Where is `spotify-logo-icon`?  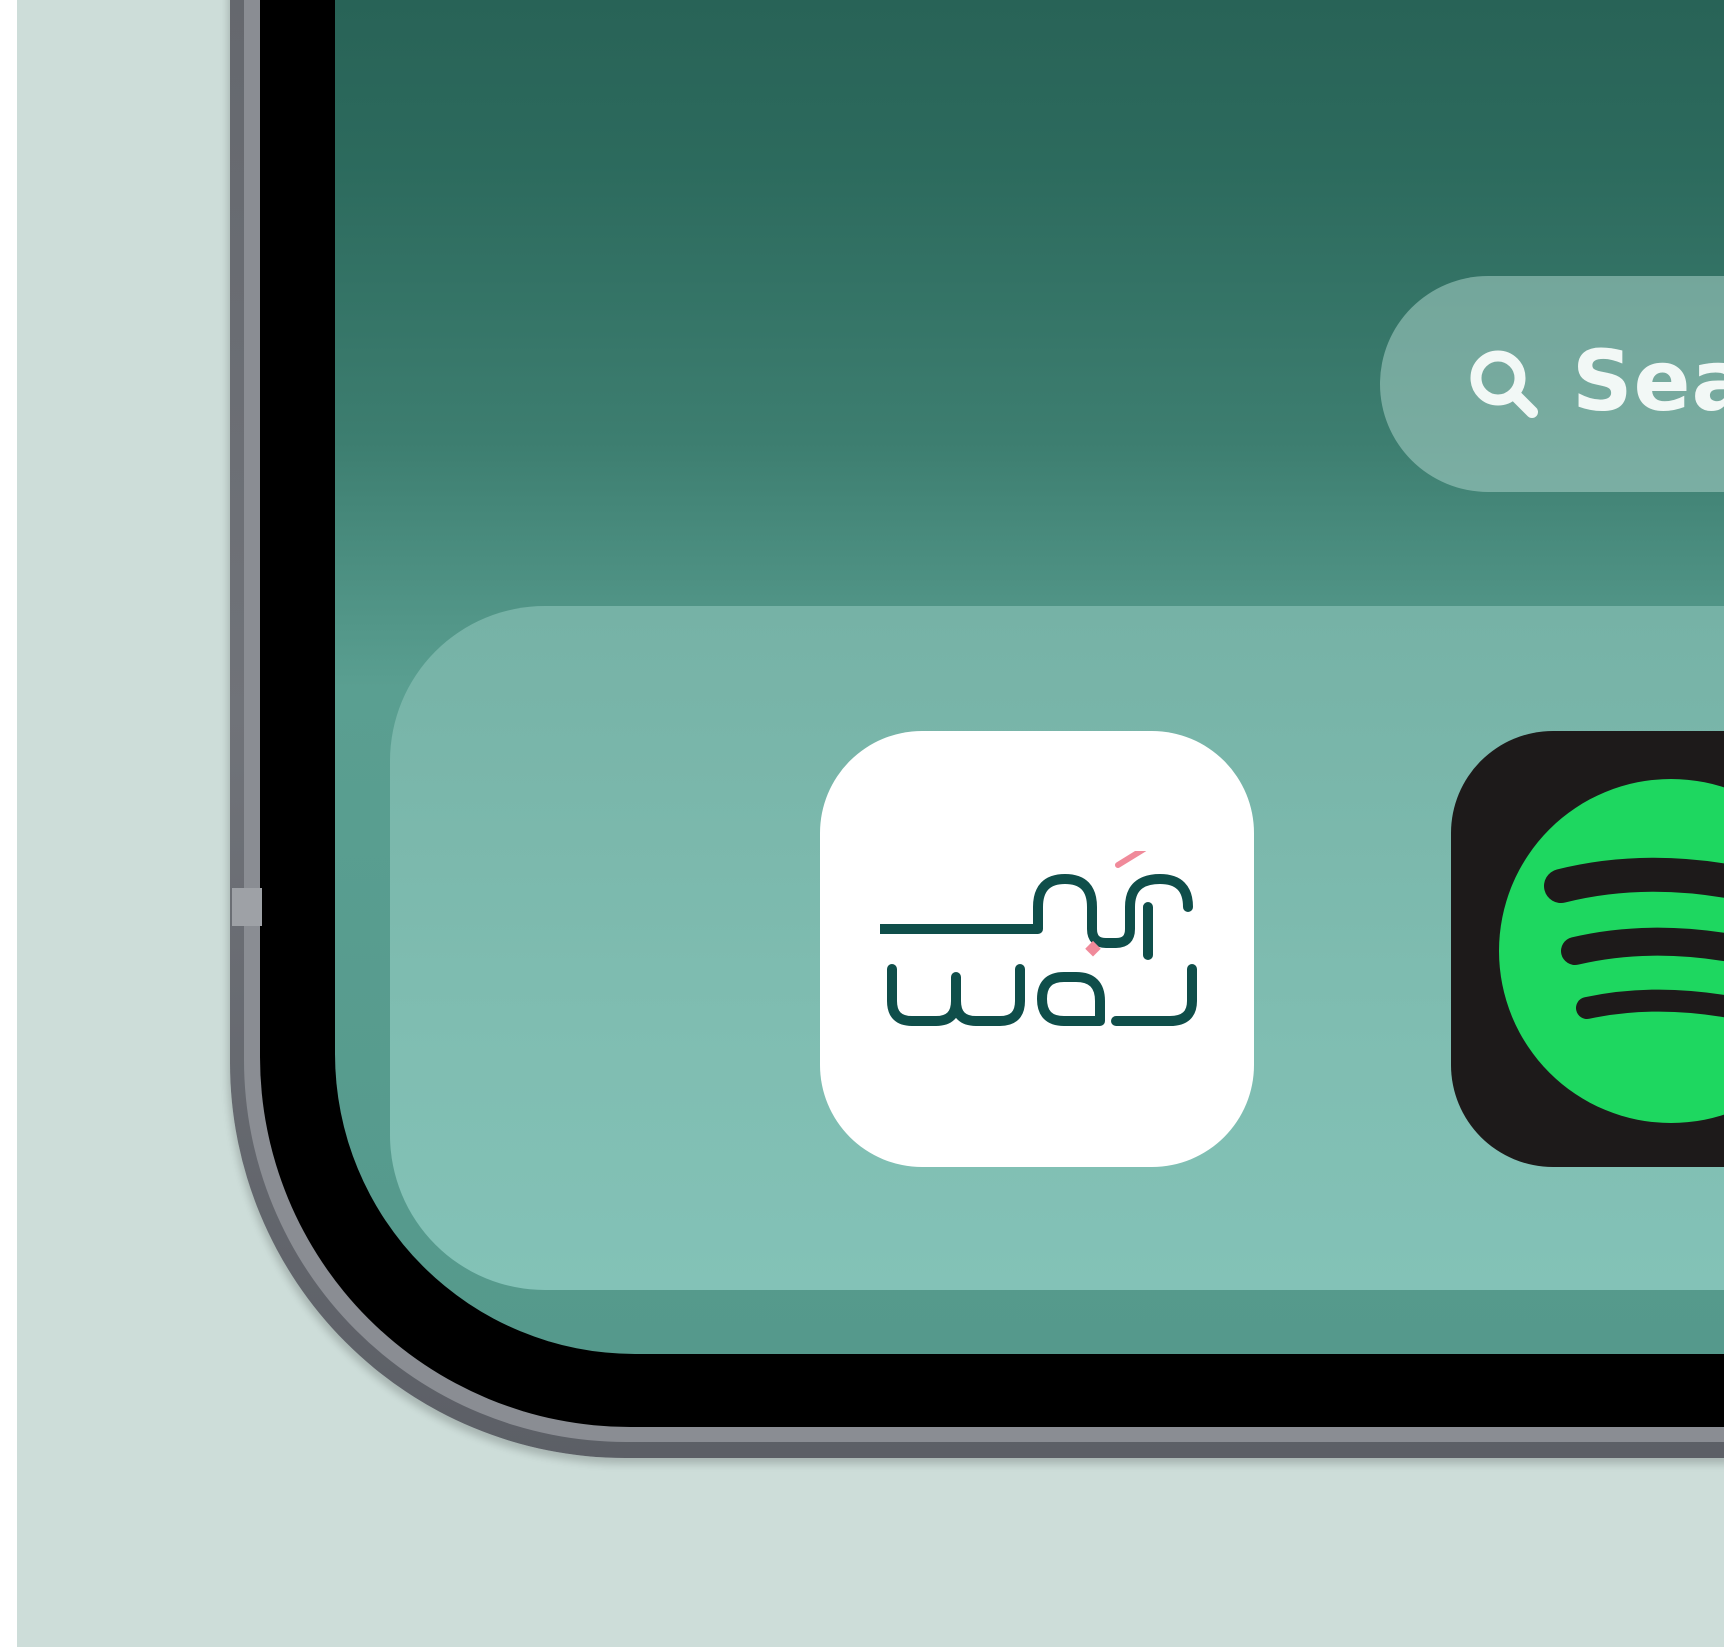
spotify-logo-icon is located at coordinates (1611, 951).